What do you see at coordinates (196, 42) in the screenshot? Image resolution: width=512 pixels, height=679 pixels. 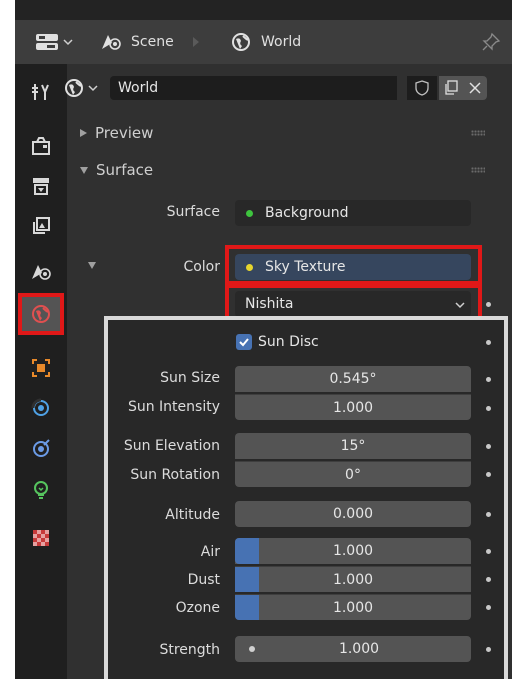 I see `breadcrumb-separator` at bounding box center [196, 42].